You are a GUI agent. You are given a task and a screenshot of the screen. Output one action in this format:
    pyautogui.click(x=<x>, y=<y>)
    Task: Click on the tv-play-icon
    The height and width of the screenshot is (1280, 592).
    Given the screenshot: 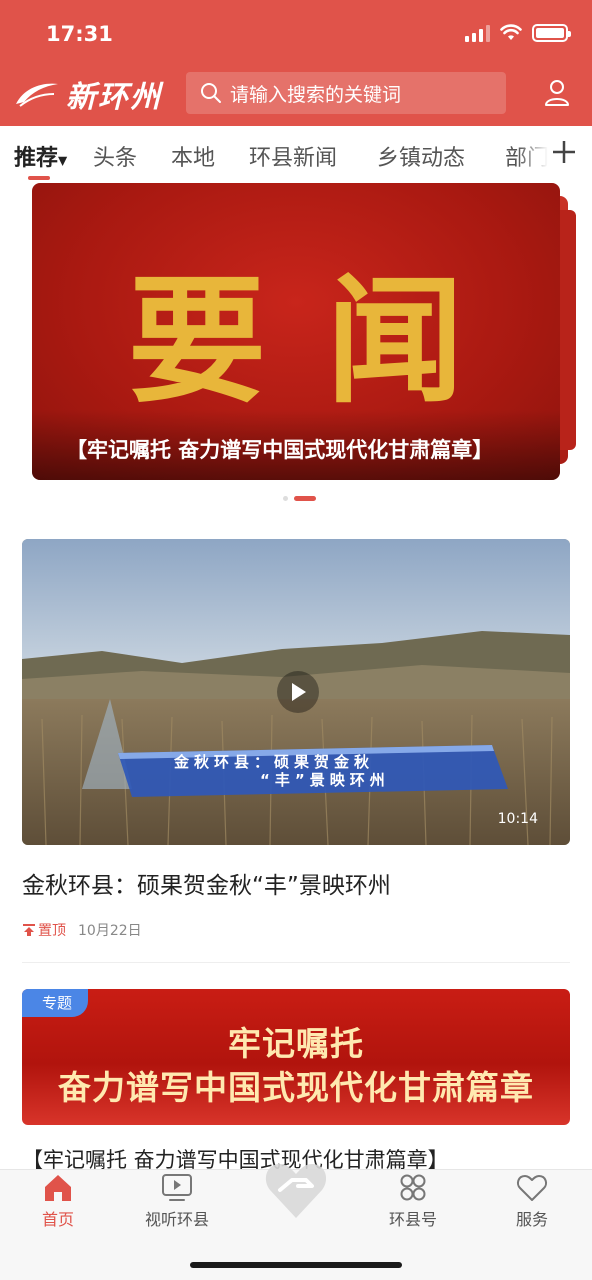 What is the action you would take?
    pyautogui.click(x=177, y=1187)
    